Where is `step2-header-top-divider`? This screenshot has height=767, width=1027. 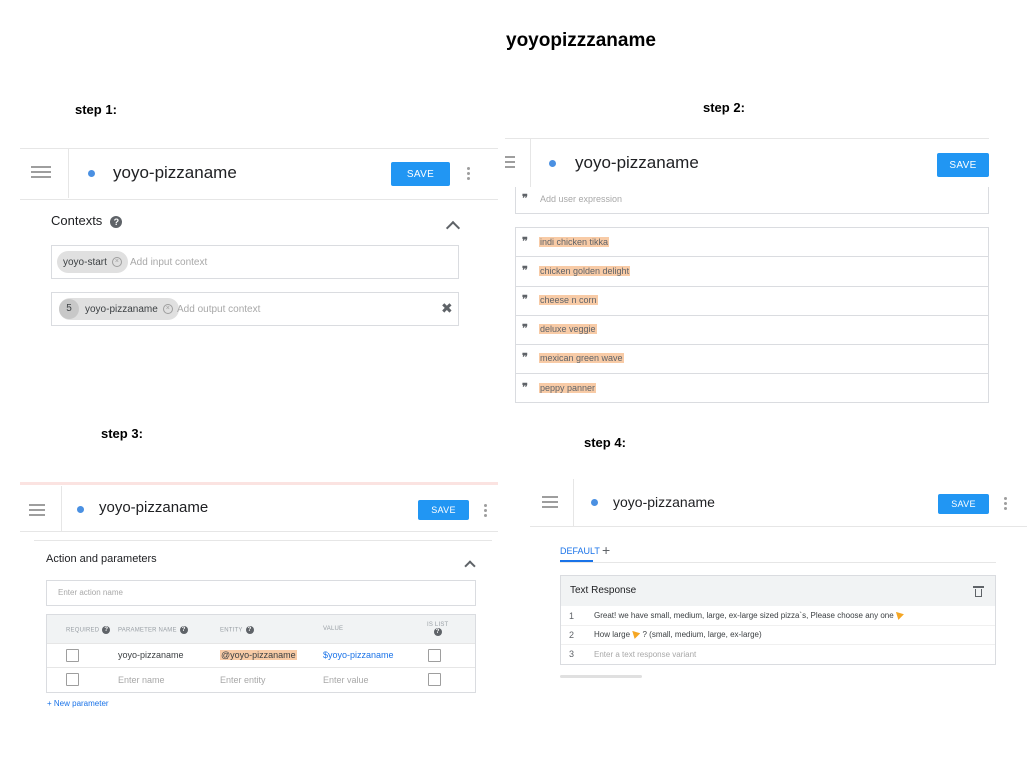
step2-header-top-divider is located at coordinates (747, 138).